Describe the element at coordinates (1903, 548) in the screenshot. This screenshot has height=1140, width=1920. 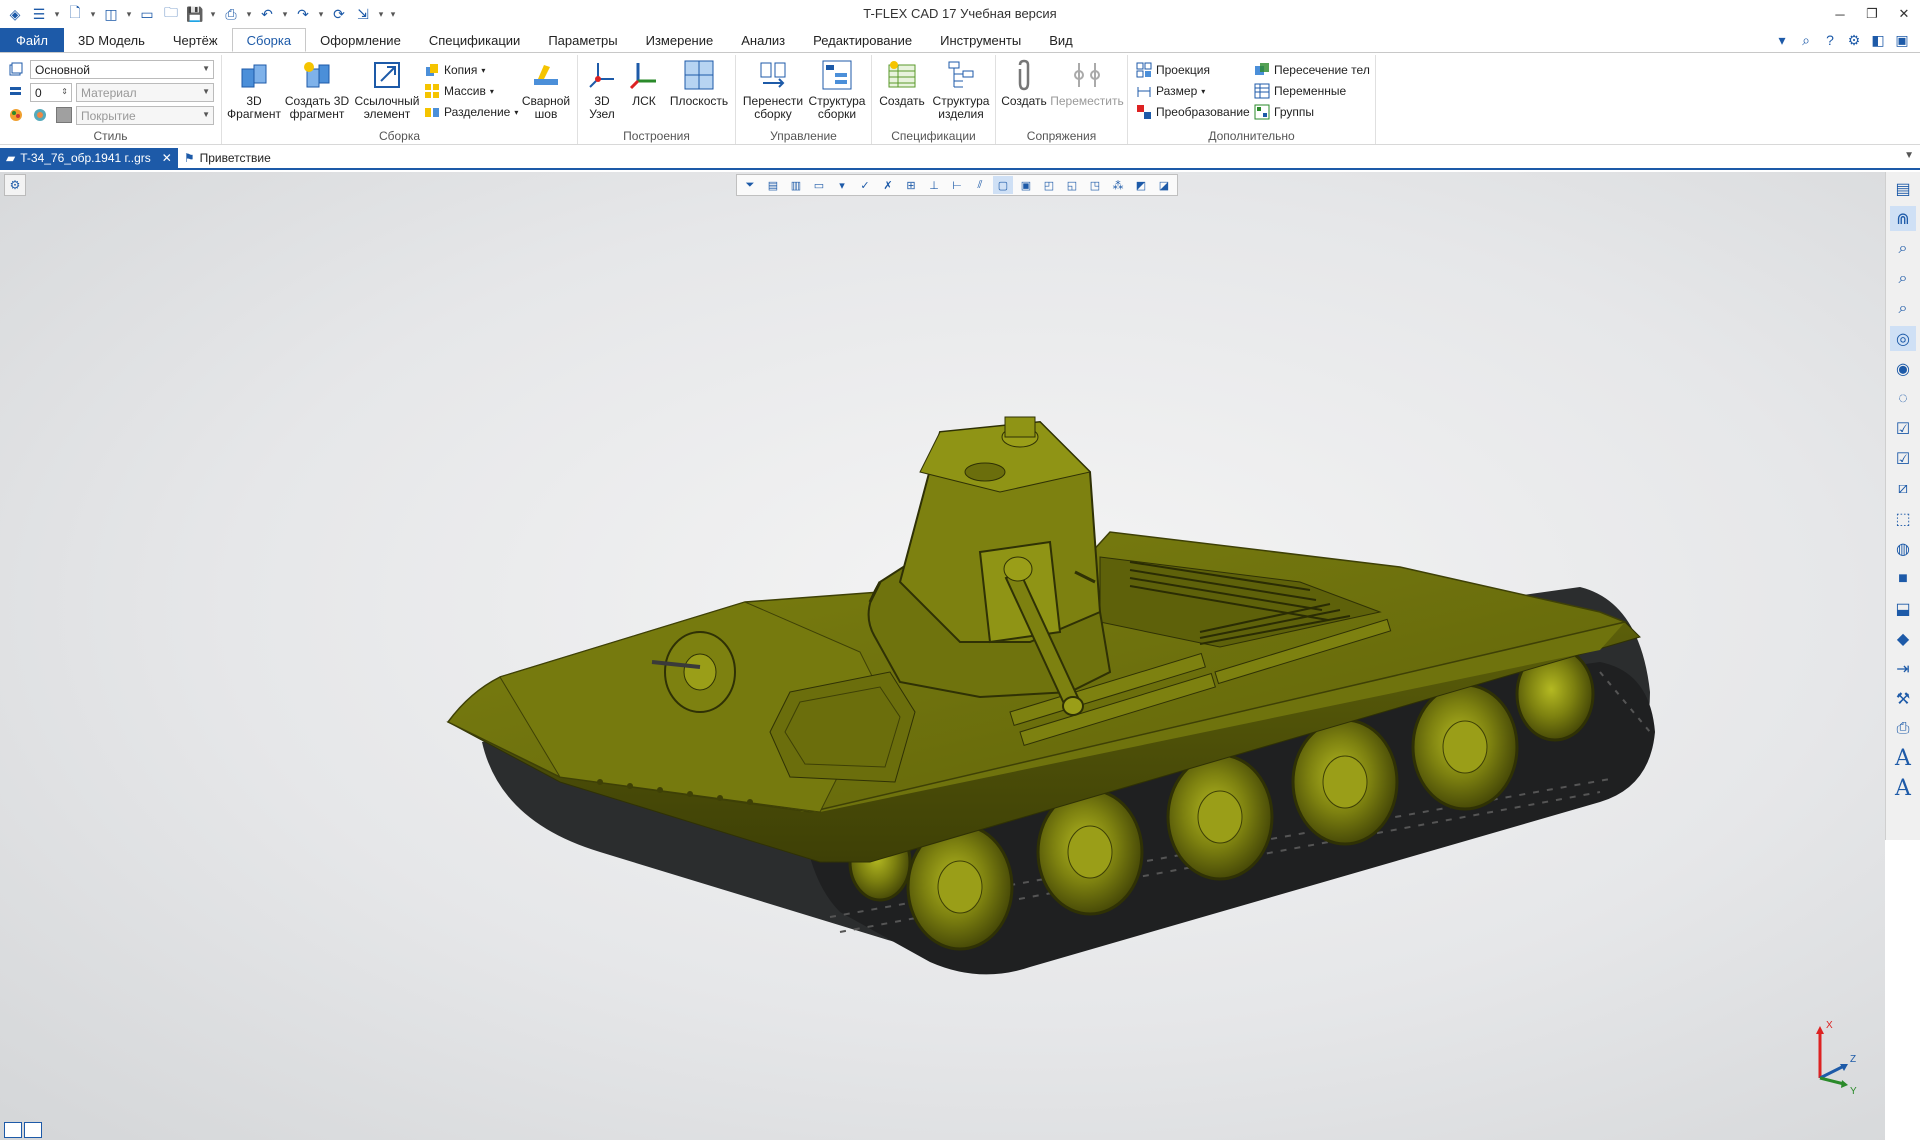
I see `globe-icon: ◍` at that location.